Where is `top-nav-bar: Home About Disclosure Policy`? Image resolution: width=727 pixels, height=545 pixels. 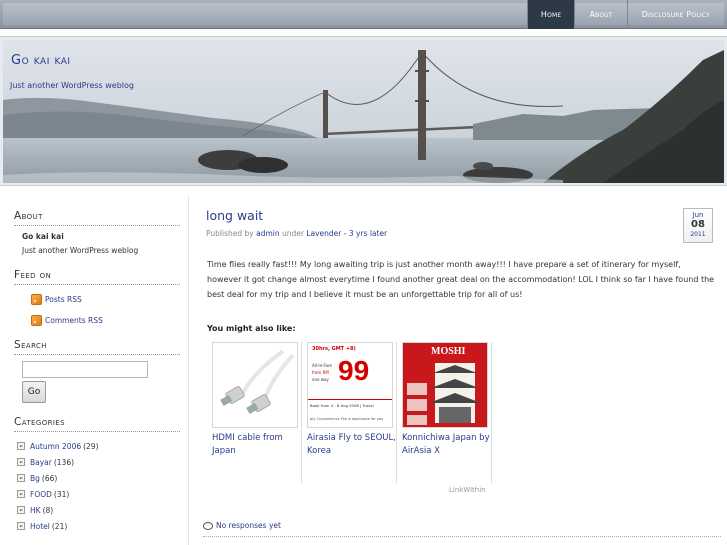 top-nav-bar: Home About Disclosure Policy is located at coordinates (363, 14).